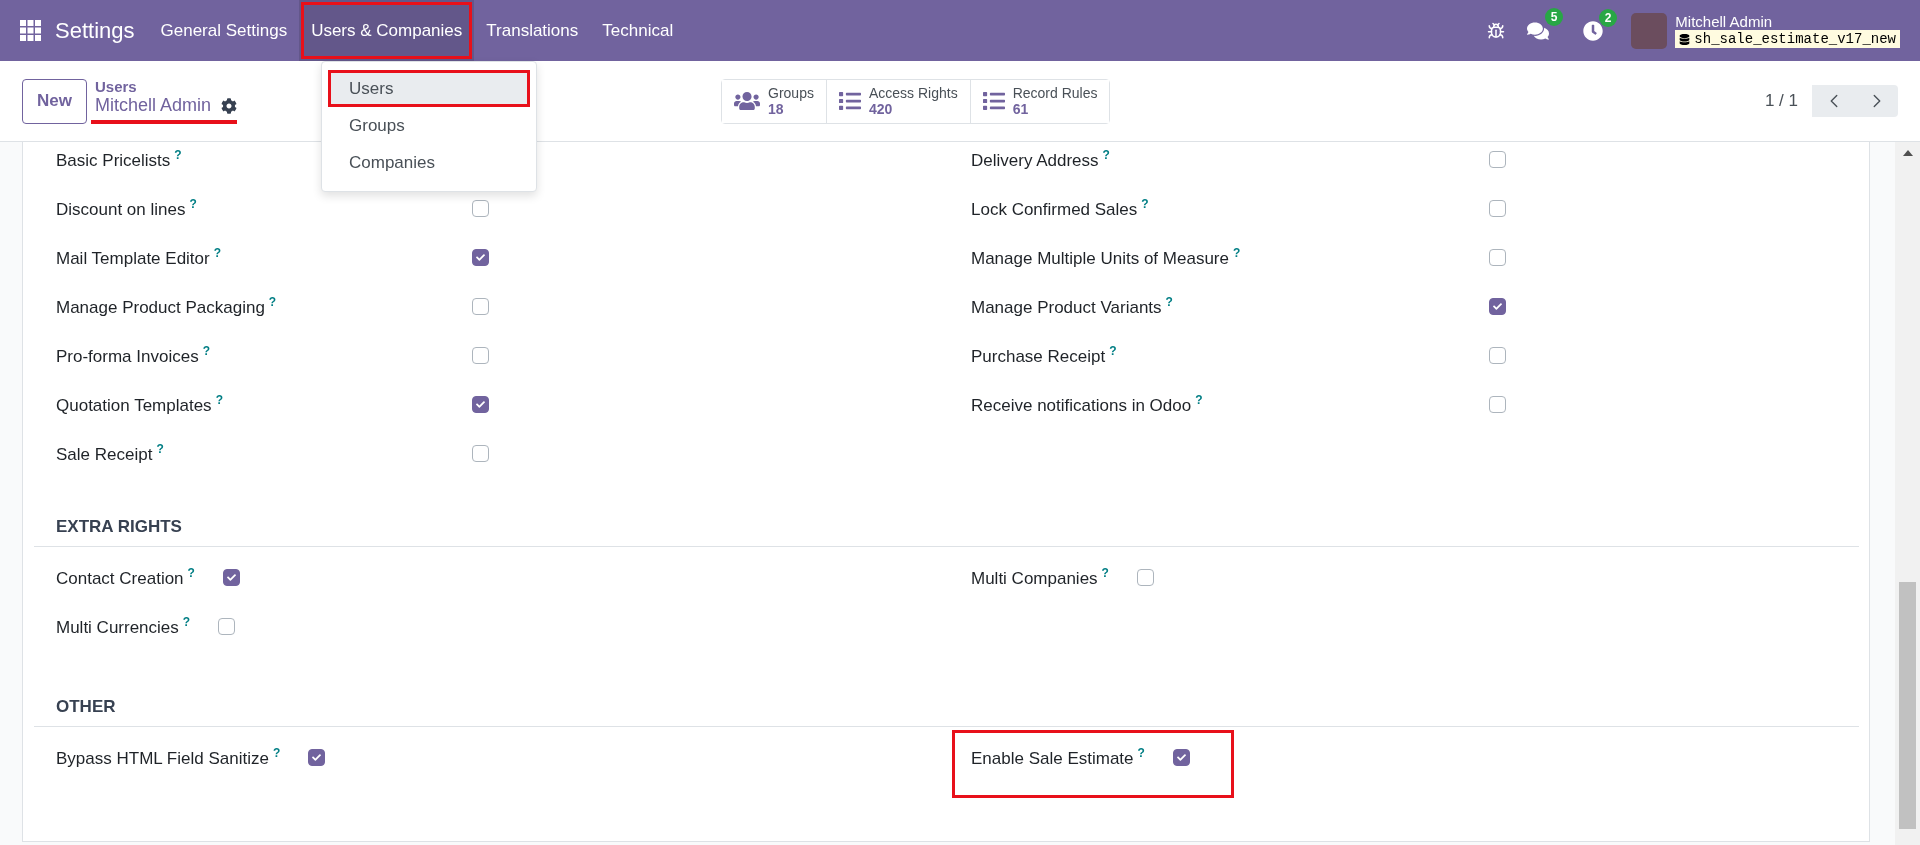  What do you see at coordinates (152, 105) in the screenshot?
I see `record-name: Mitchell Admin` at bounding box center [152, 105].